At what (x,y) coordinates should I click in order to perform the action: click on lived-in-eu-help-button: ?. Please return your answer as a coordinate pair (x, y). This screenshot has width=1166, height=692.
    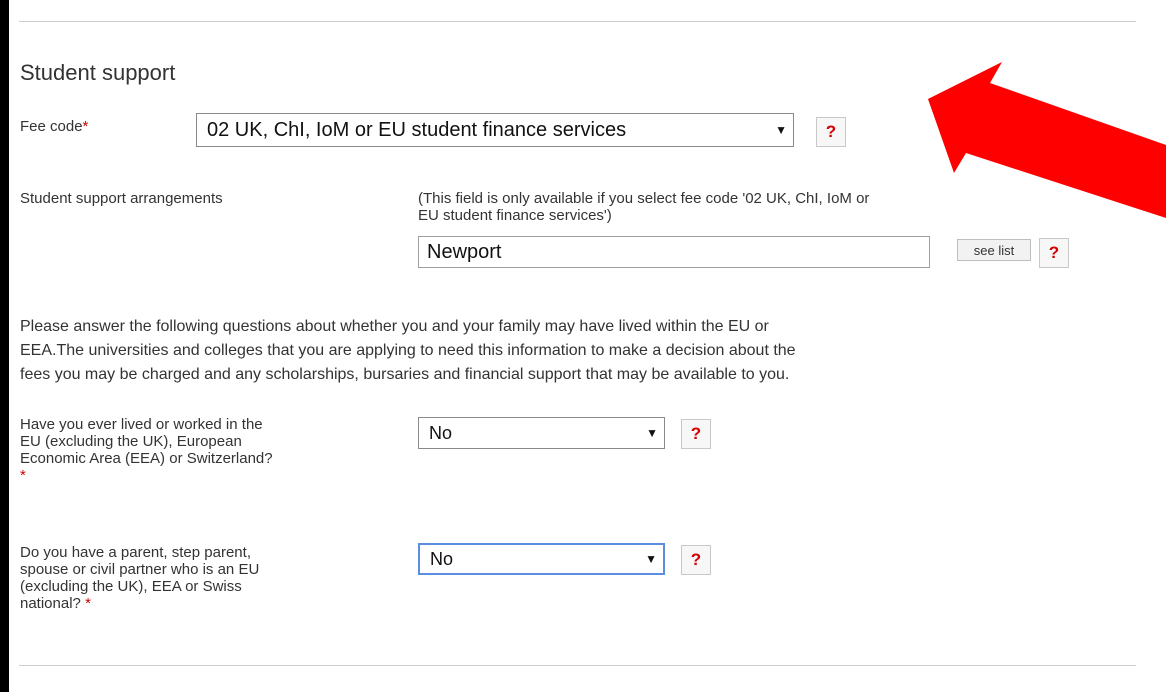
    Looking at the image, I should click on (696, 434).